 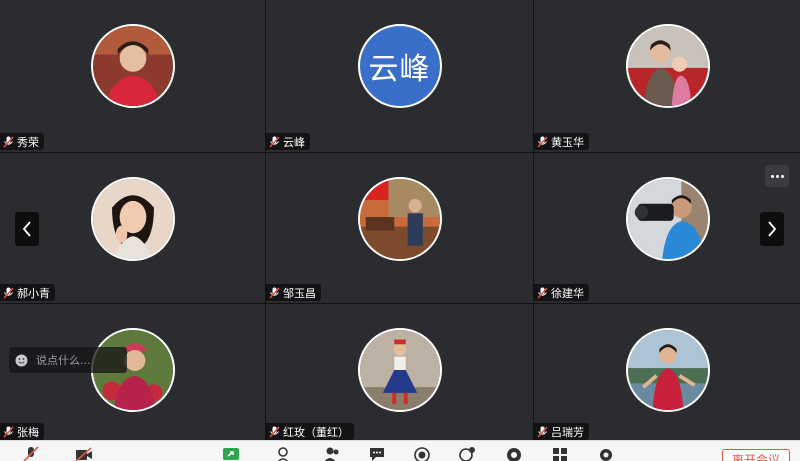 I want to click on apps-button, so click(x=514, y=453).